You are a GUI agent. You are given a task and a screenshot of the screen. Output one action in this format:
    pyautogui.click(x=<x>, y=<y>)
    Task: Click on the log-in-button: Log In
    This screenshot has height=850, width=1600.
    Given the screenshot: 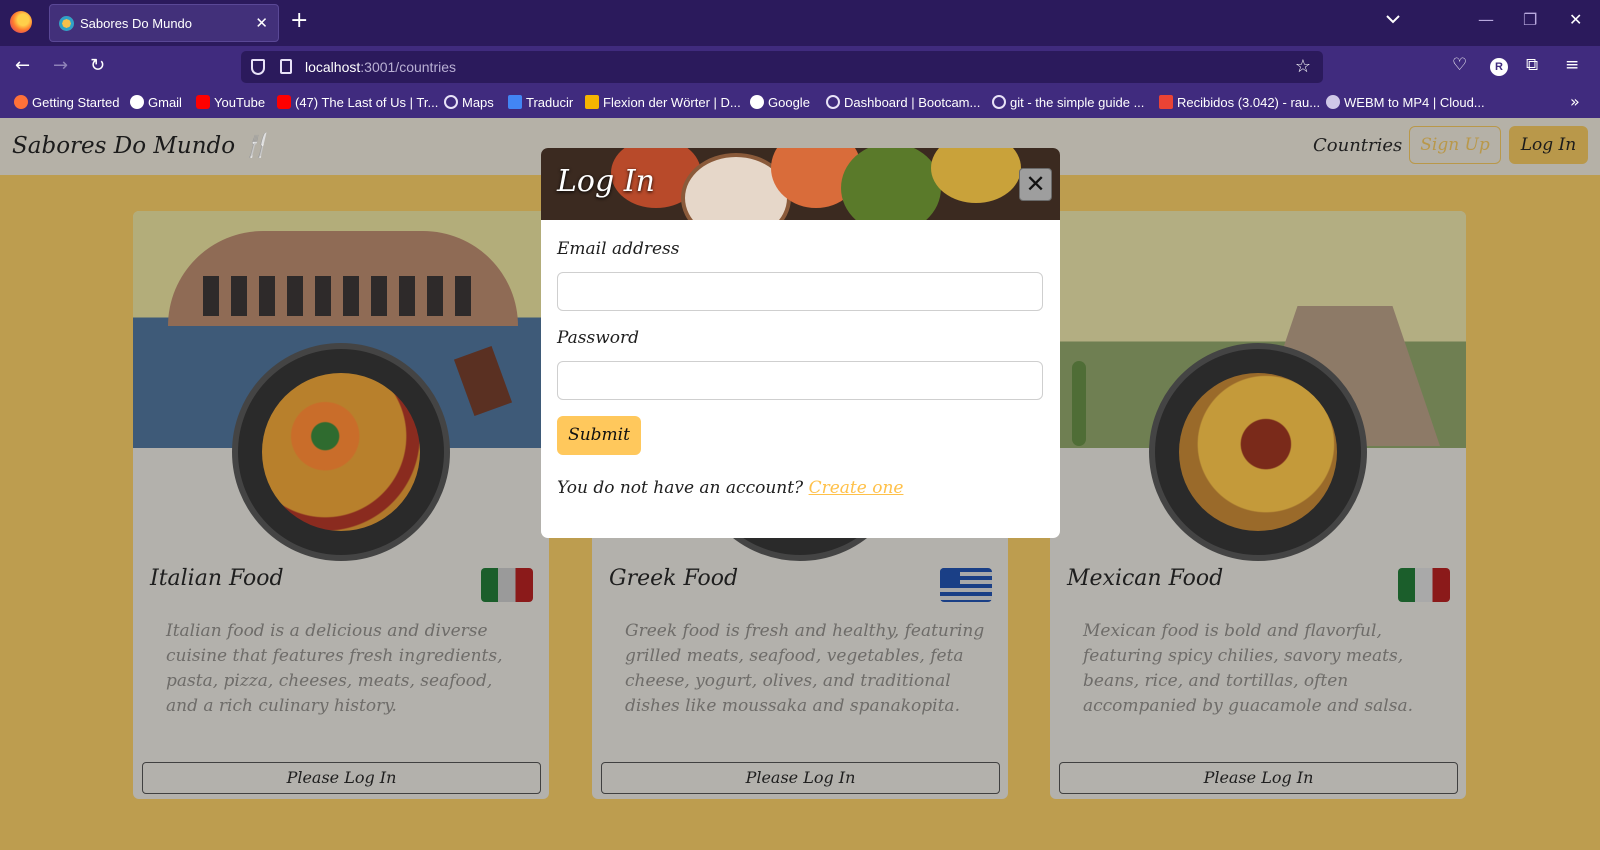 What is the action you would take?
    pyautogui.click(x=1548, y=145)
    